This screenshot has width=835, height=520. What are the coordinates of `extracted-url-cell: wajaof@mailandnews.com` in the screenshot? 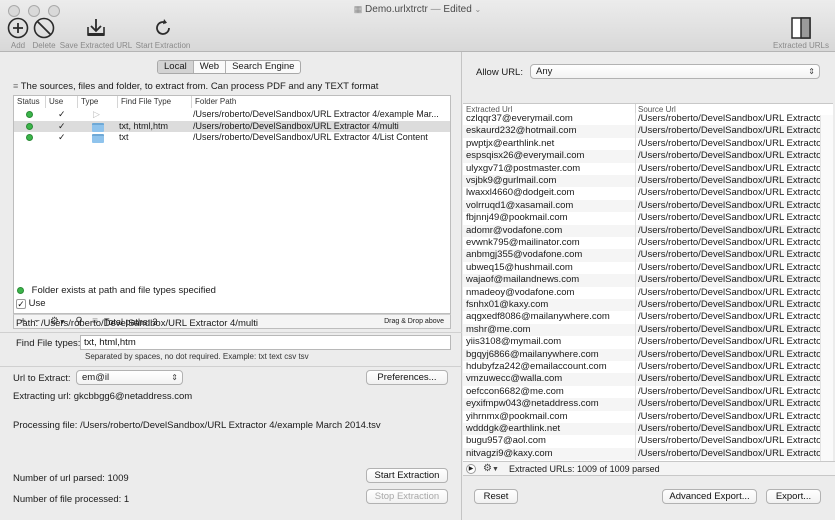 It's located at (523, 280).